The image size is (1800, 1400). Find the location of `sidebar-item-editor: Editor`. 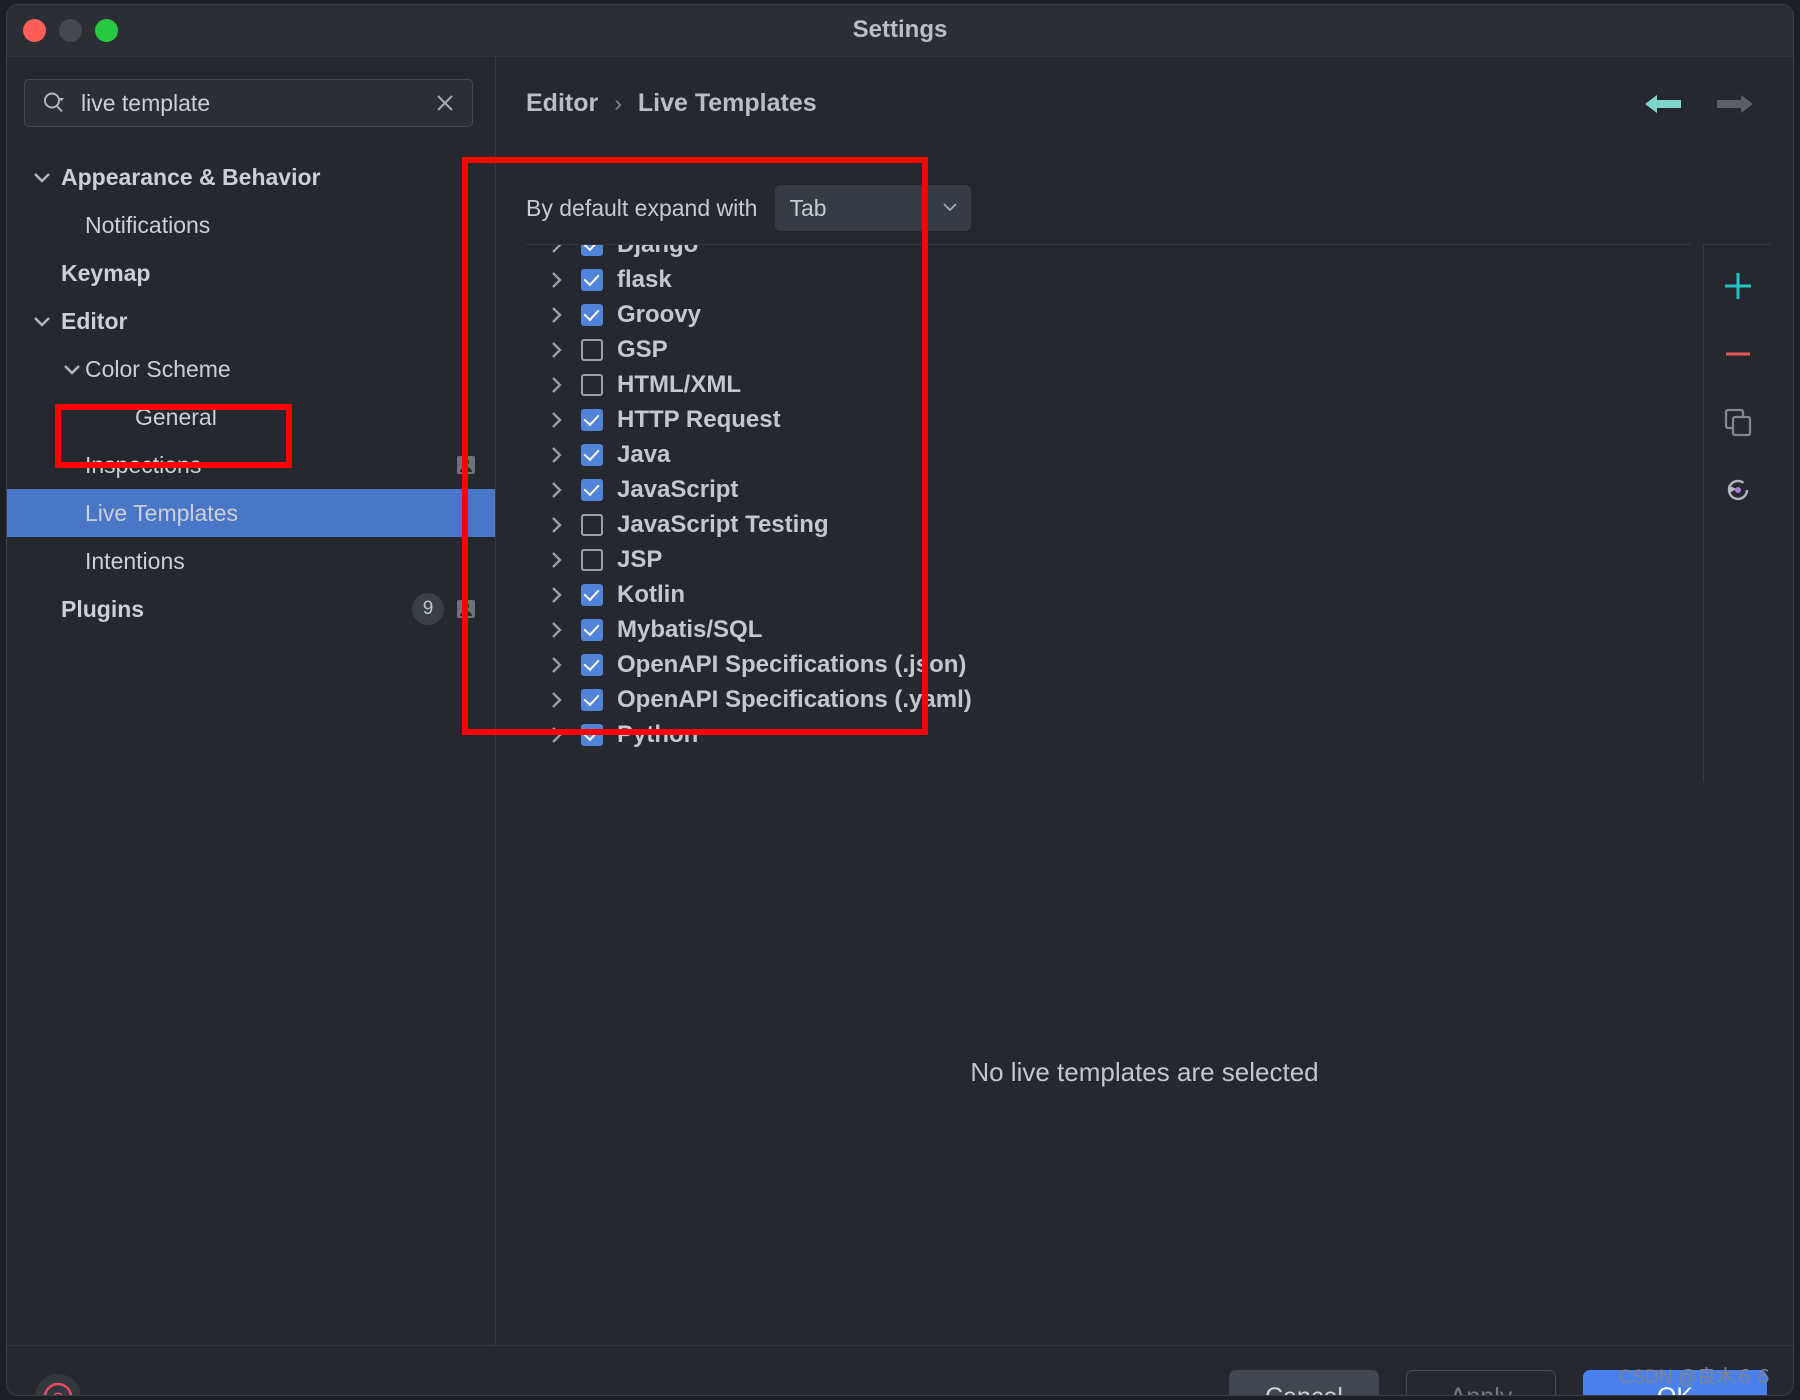

sidebar-item-editor: Editor is located at coordinates (251, 321).